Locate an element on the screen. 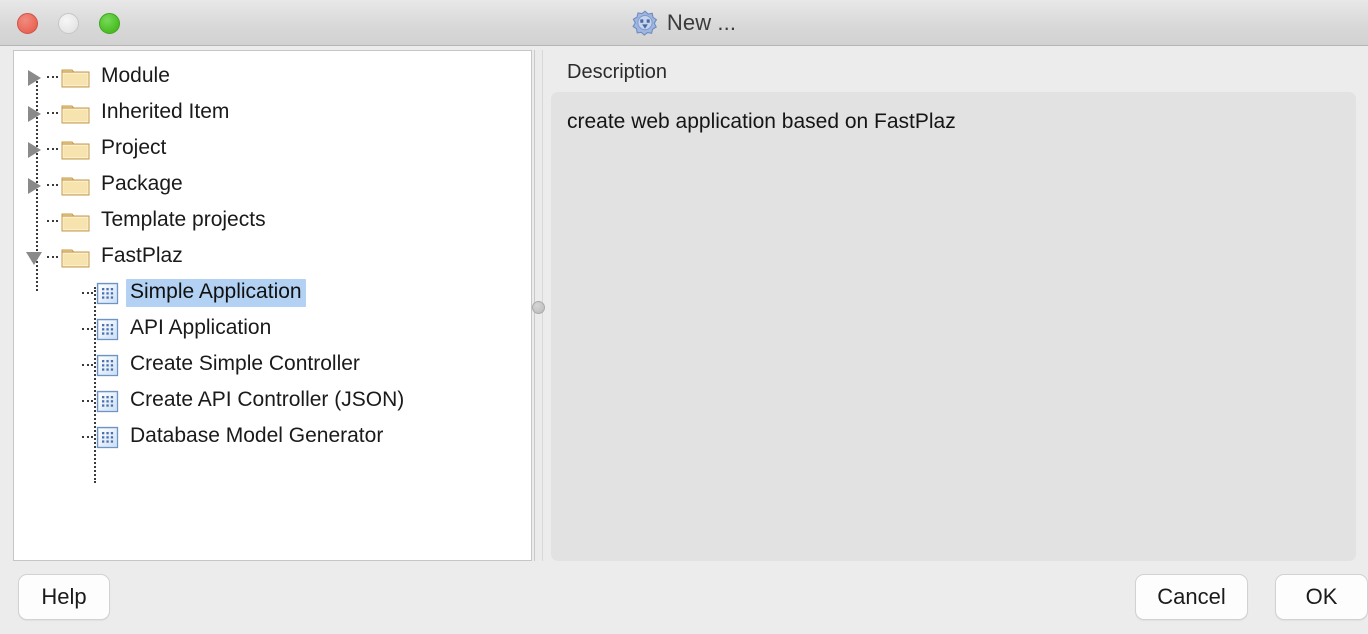  tree-item-label: Template projects is located at coordinates (183, 219).